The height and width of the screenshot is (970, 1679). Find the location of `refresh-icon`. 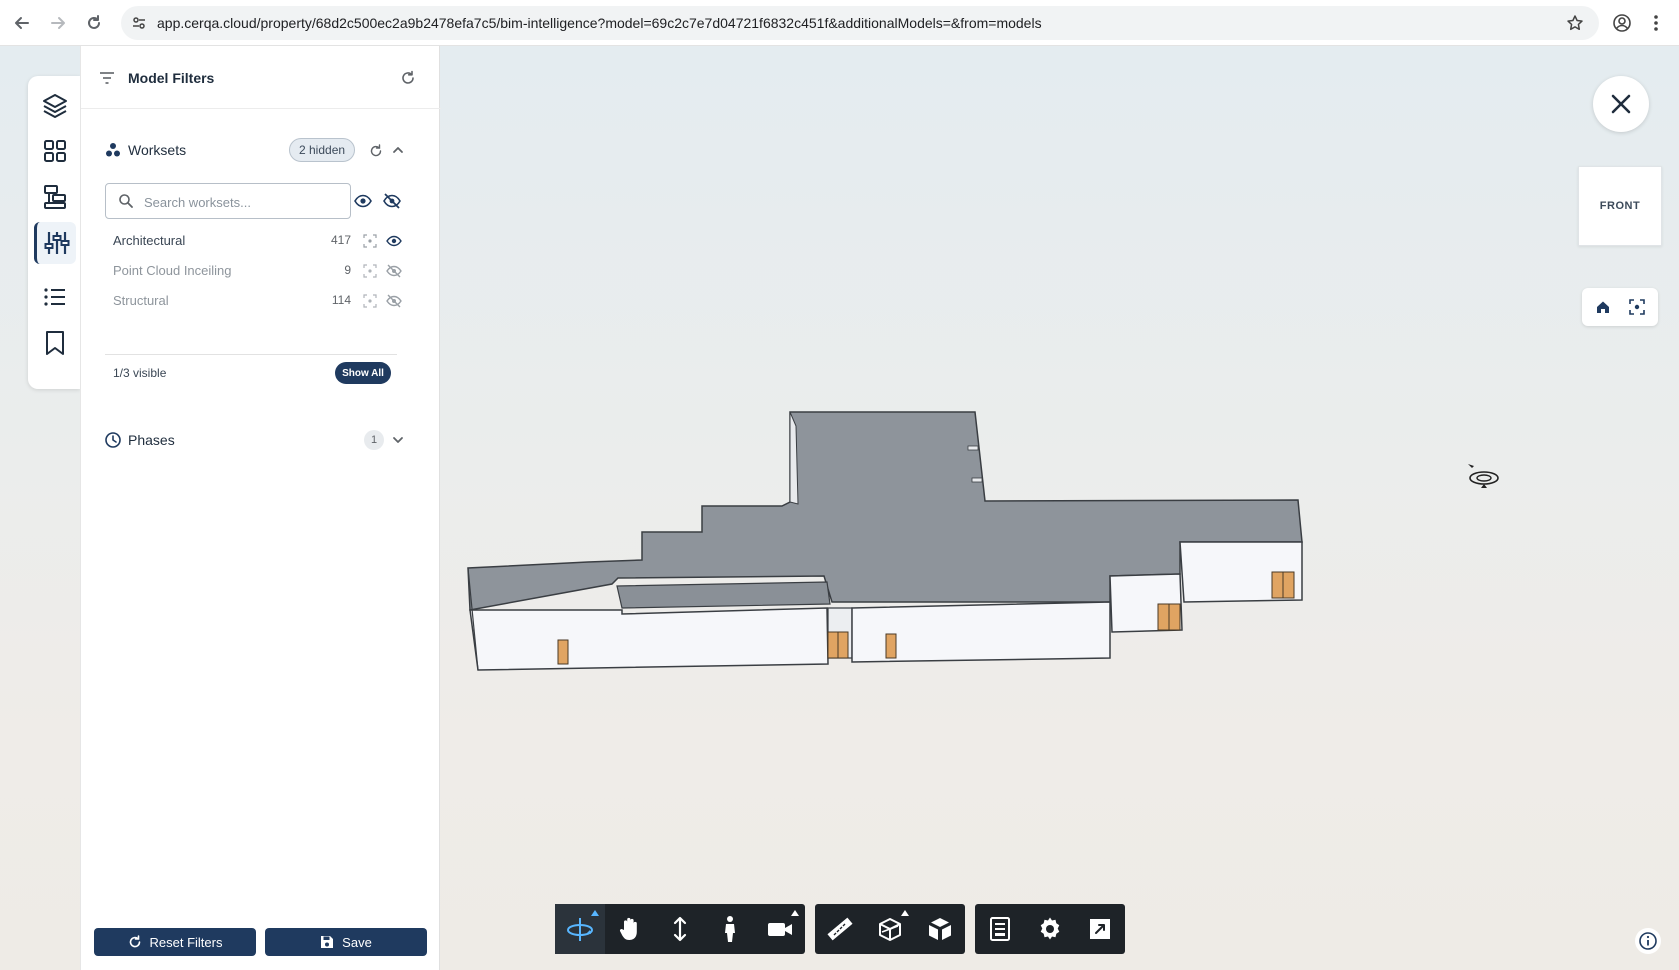

refresh-icon is located at coordinates (408, 78).